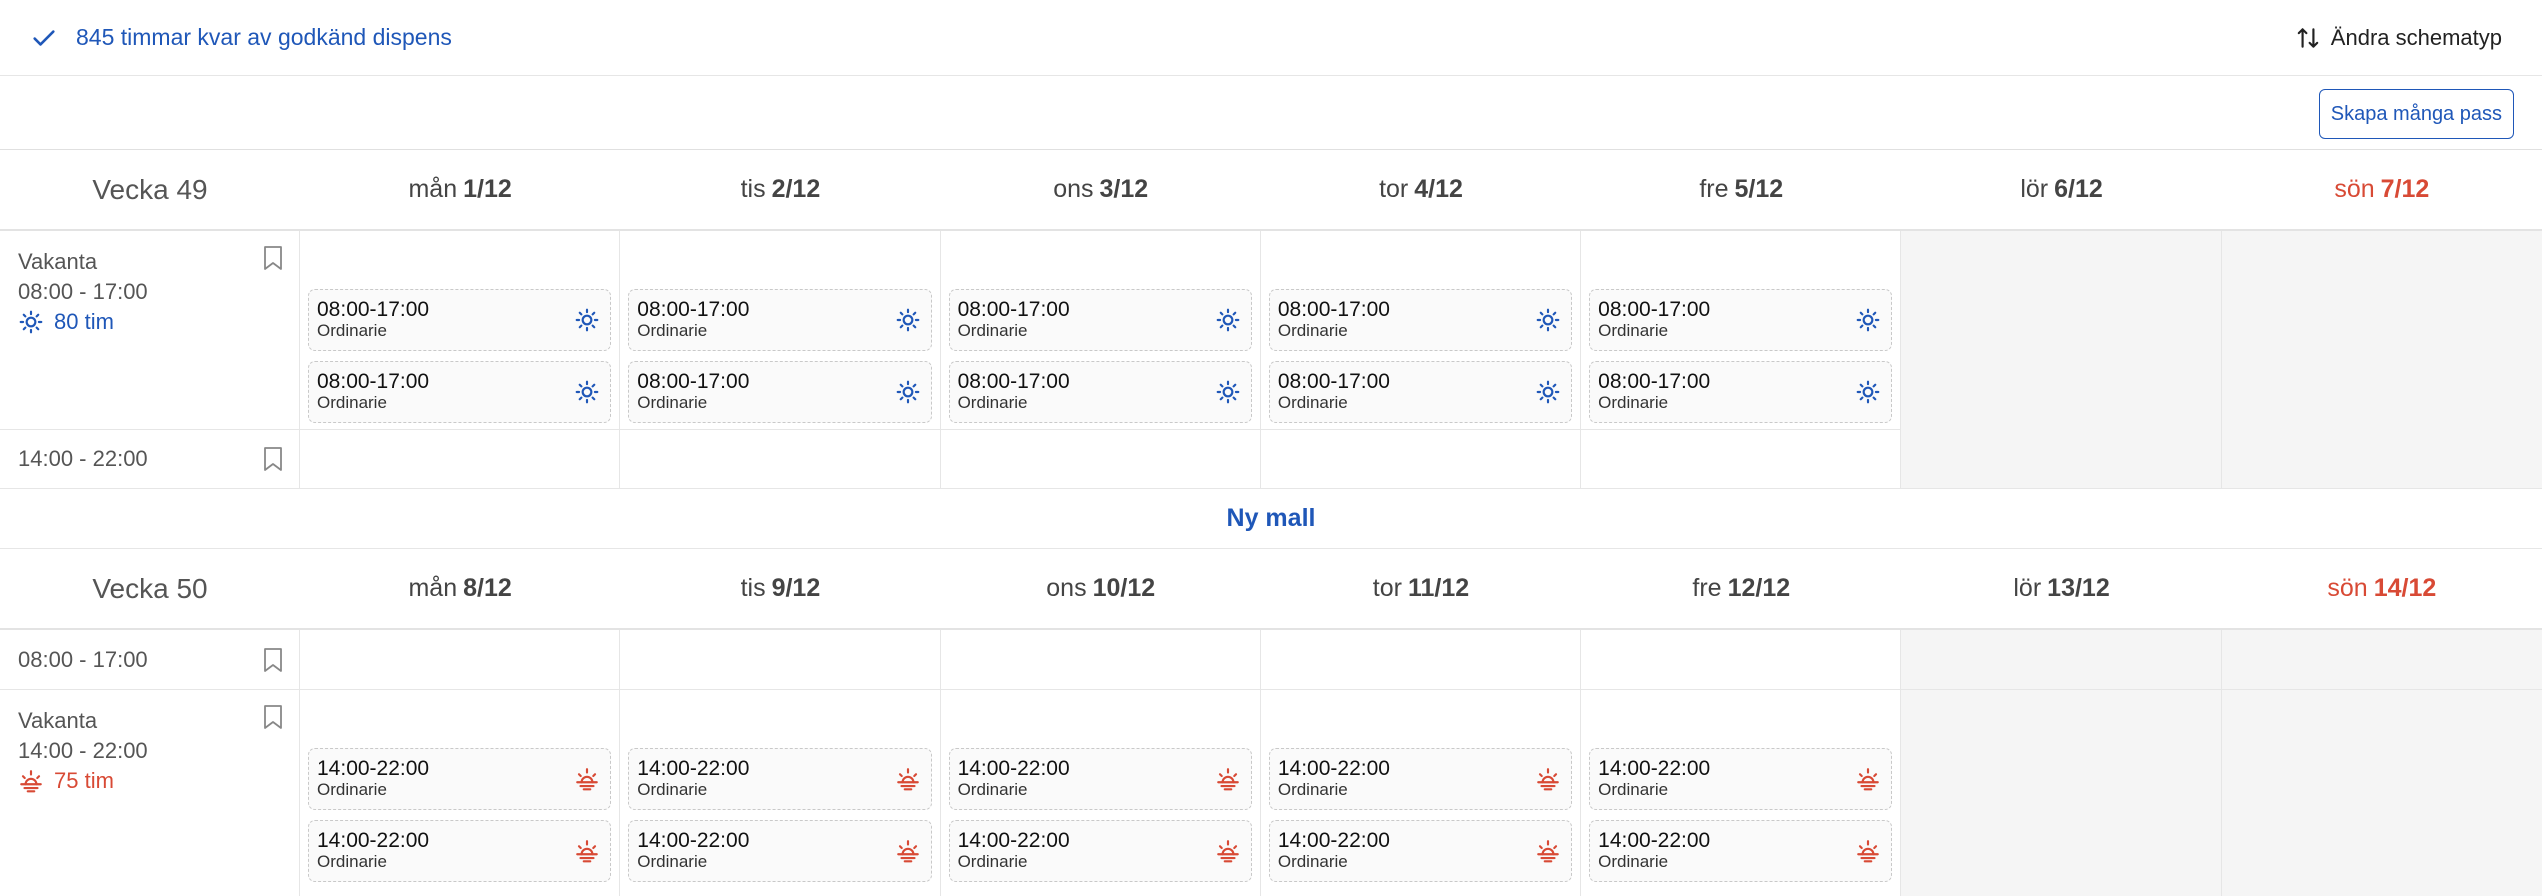 The height and width of the screenshot is (896, 2542). What do you see at coordinates (1271, 519) in the screenshot?
I see `new-template-link: Ny mall` at bounding box center [1271, 519].